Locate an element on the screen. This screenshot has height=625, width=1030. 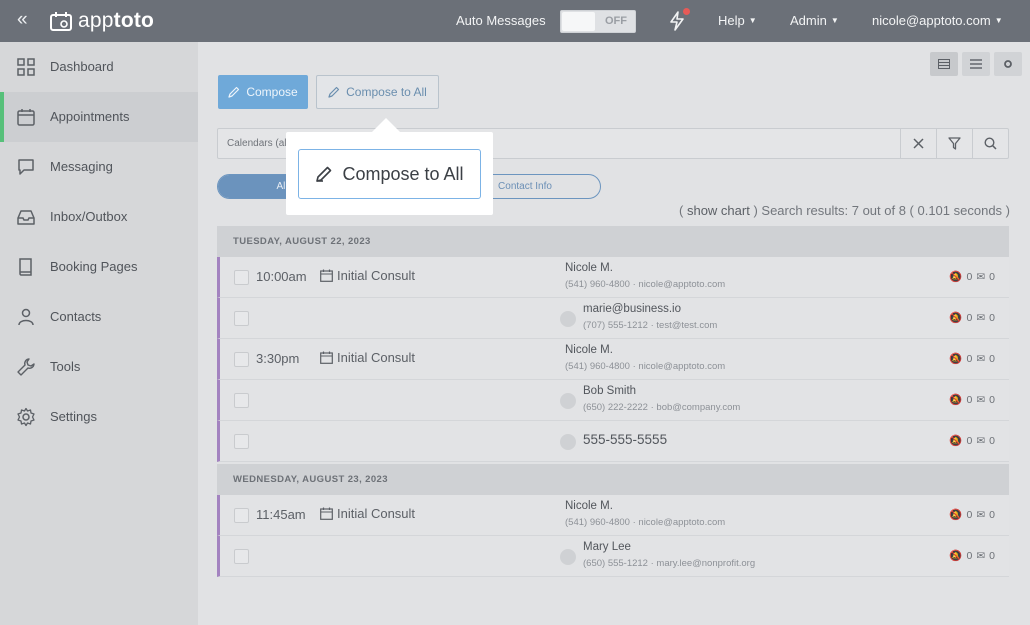
popover-compose-to-all-button: Compose to All is located at coordinates (389, 174).